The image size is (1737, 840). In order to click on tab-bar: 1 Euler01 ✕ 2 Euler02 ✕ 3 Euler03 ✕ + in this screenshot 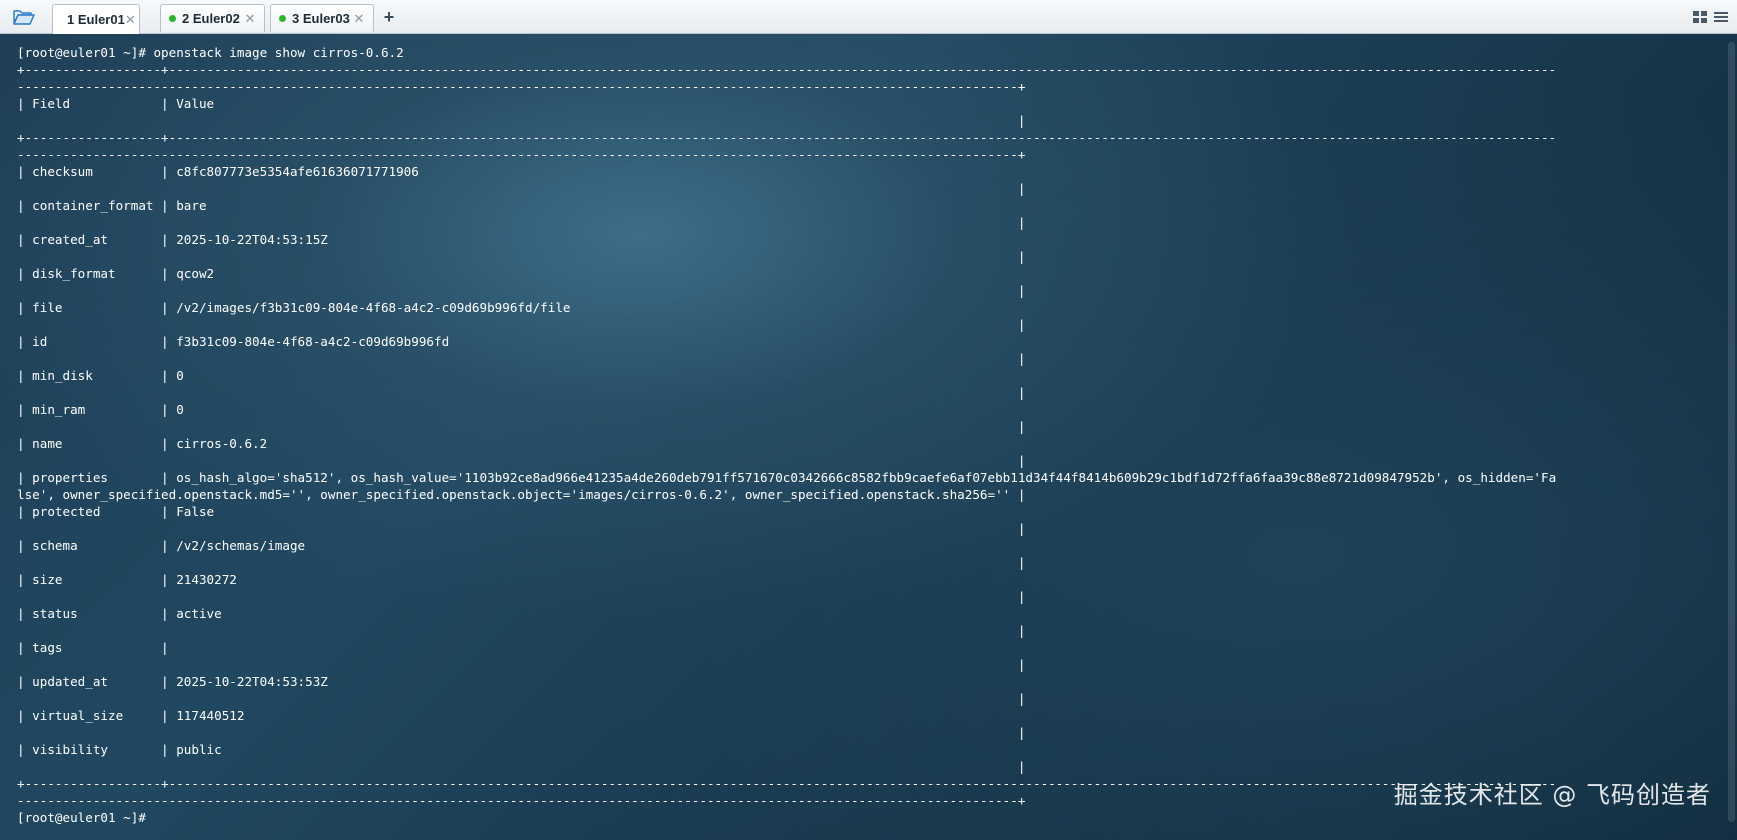, I will do `click(868, 17)`.